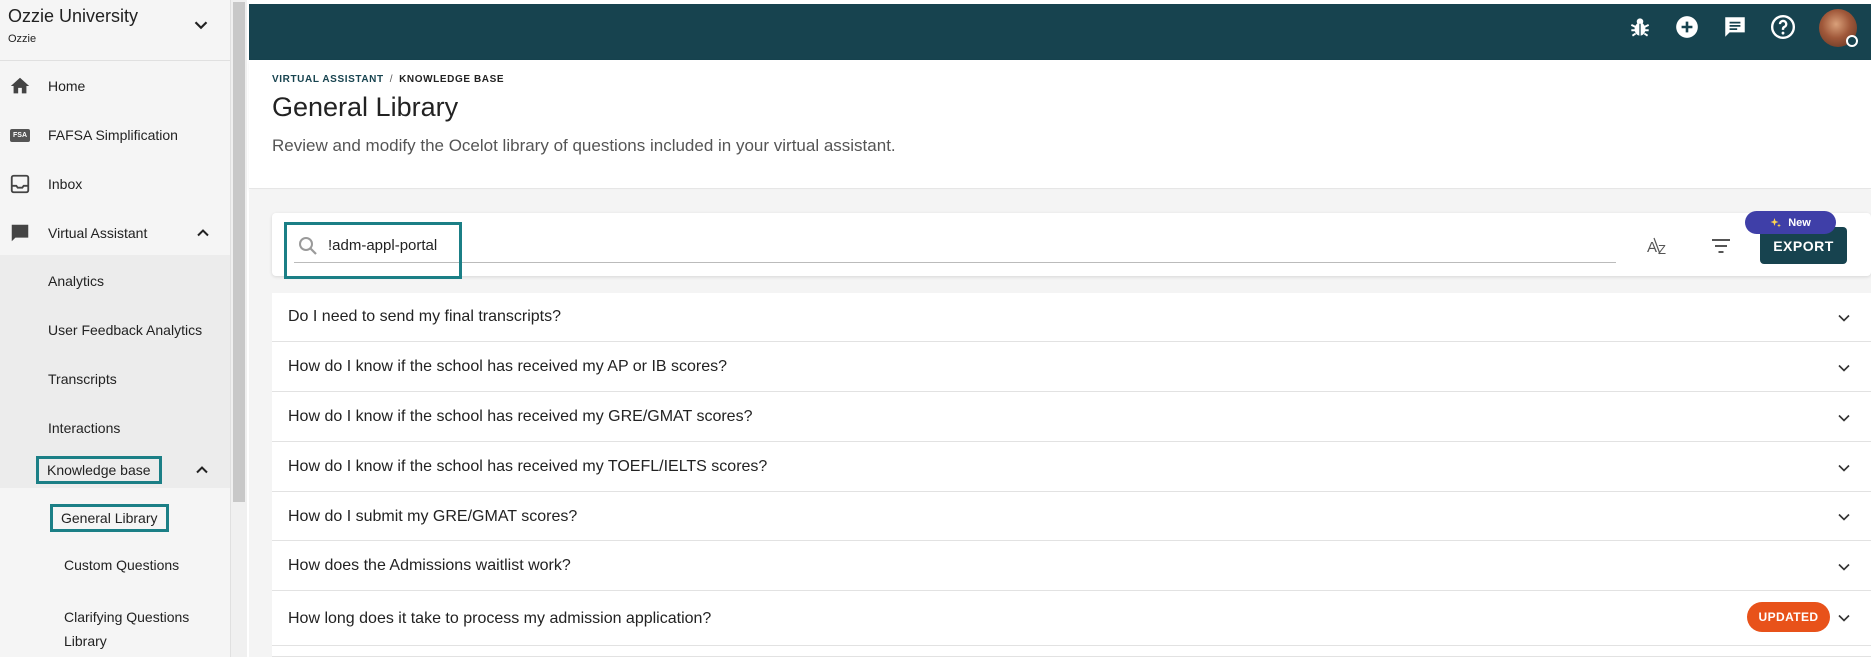  I want to click on add-circle-icon, so click(1687, 27).